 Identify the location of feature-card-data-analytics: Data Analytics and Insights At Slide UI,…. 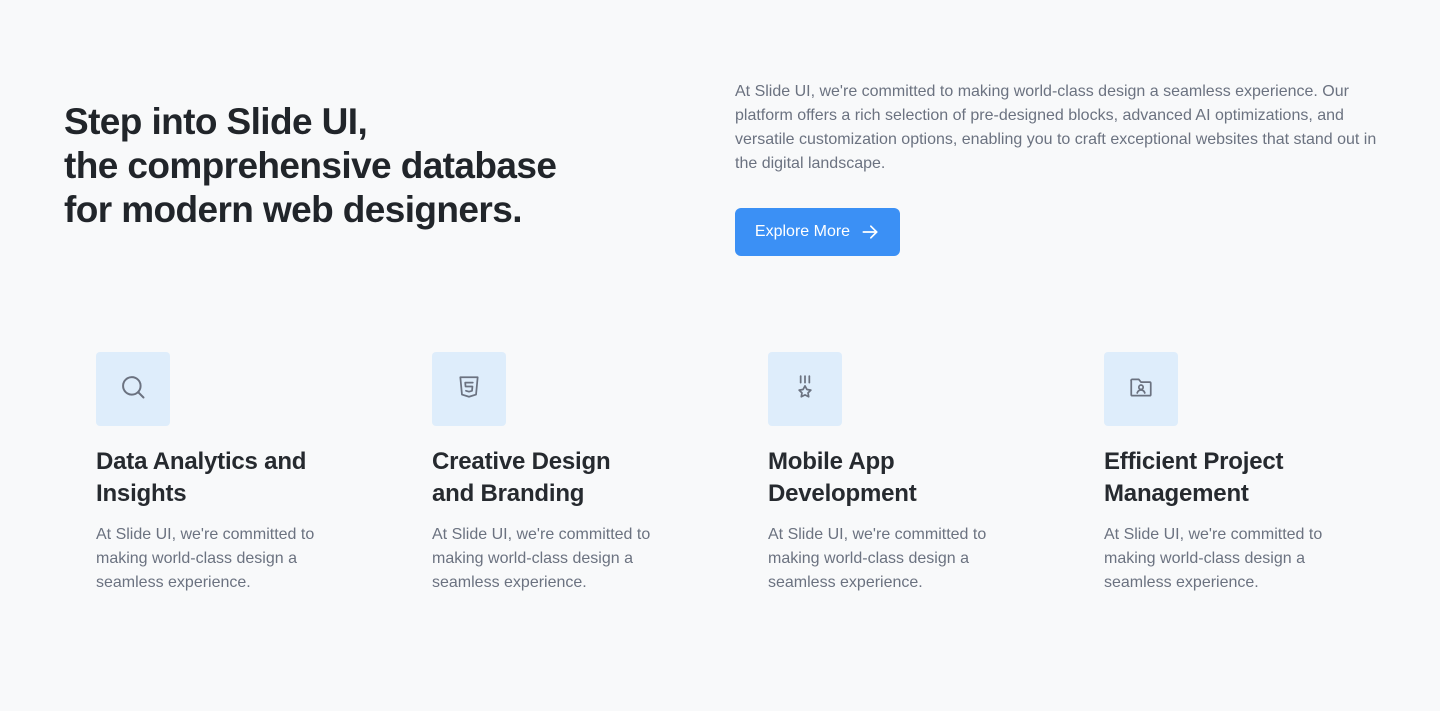
(226, 473).